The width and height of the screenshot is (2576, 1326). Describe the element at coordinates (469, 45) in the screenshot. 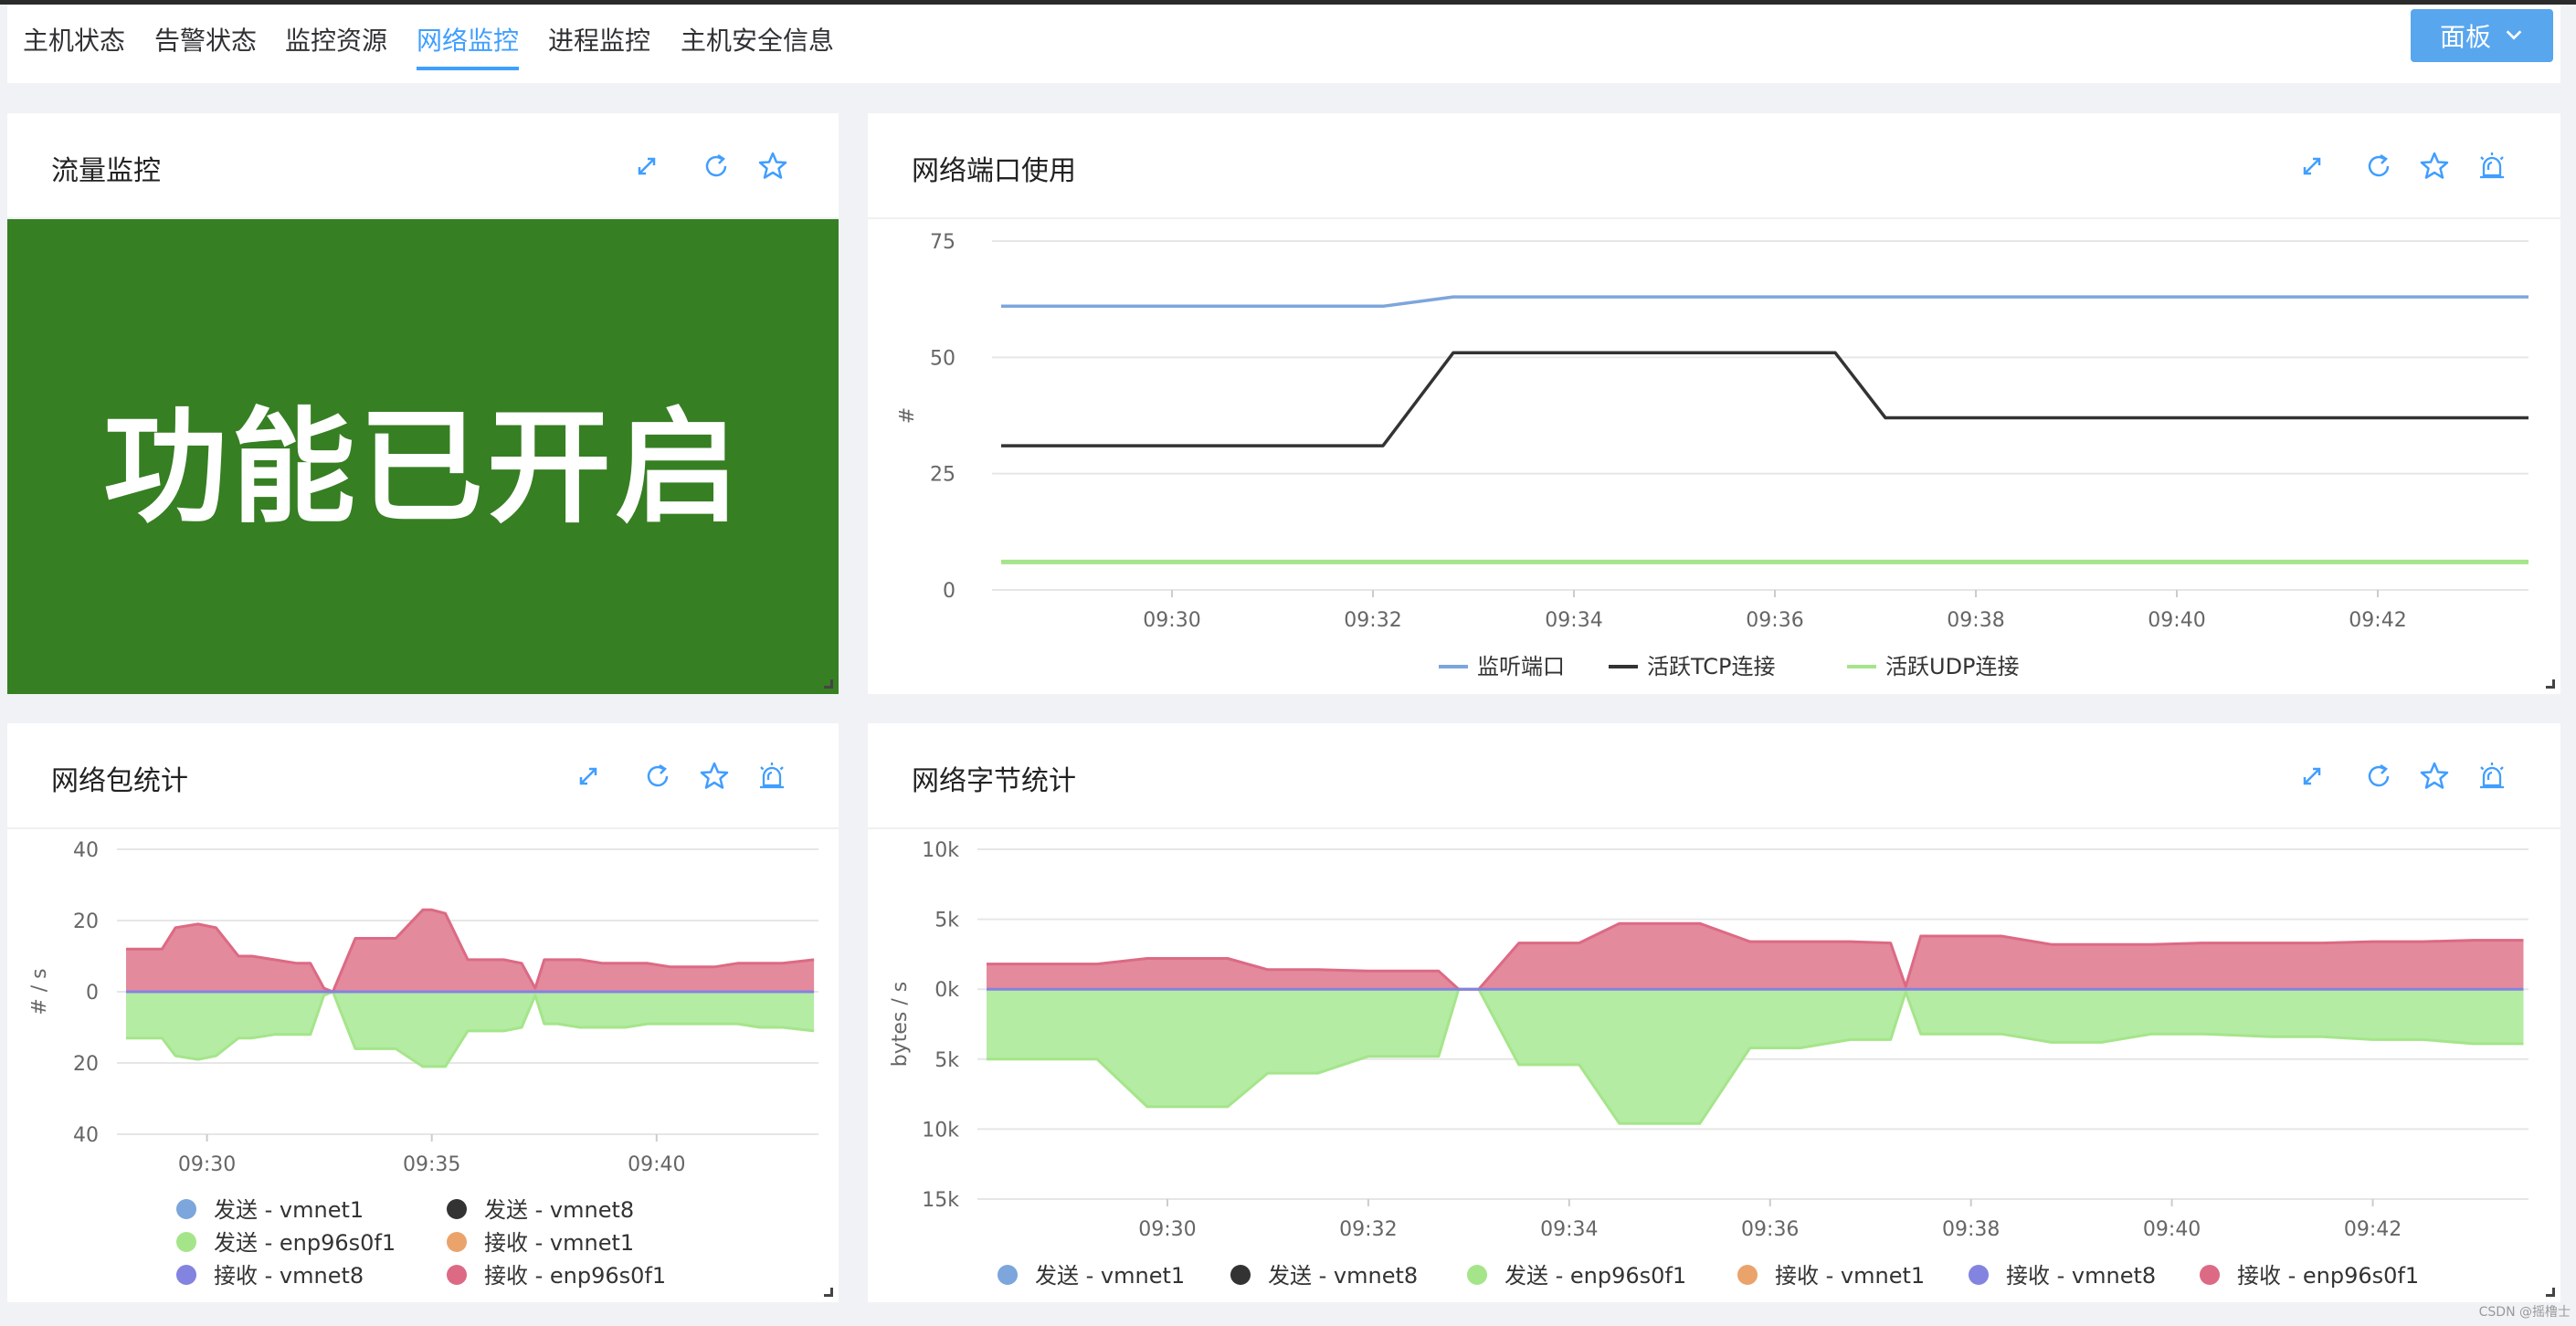

I see `tab-network-monitor: 网络监控` at that location.